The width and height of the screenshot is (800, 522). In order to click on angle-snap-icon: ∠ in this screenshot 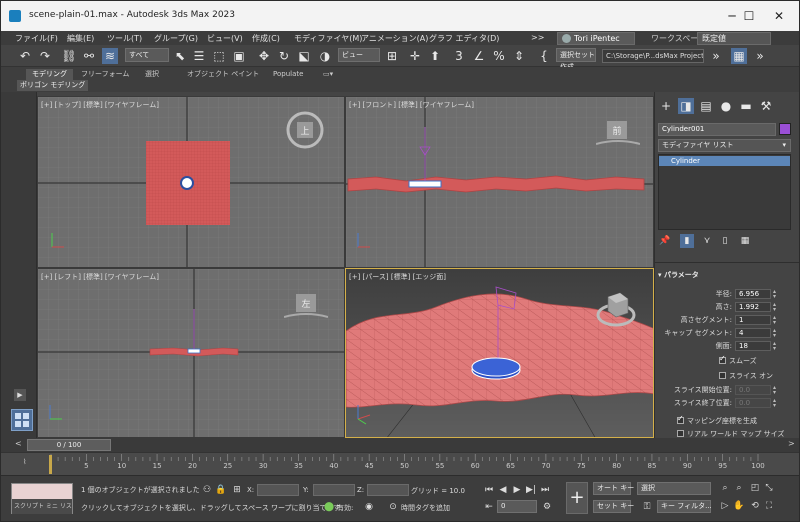, I will do `click(479, 56)`.